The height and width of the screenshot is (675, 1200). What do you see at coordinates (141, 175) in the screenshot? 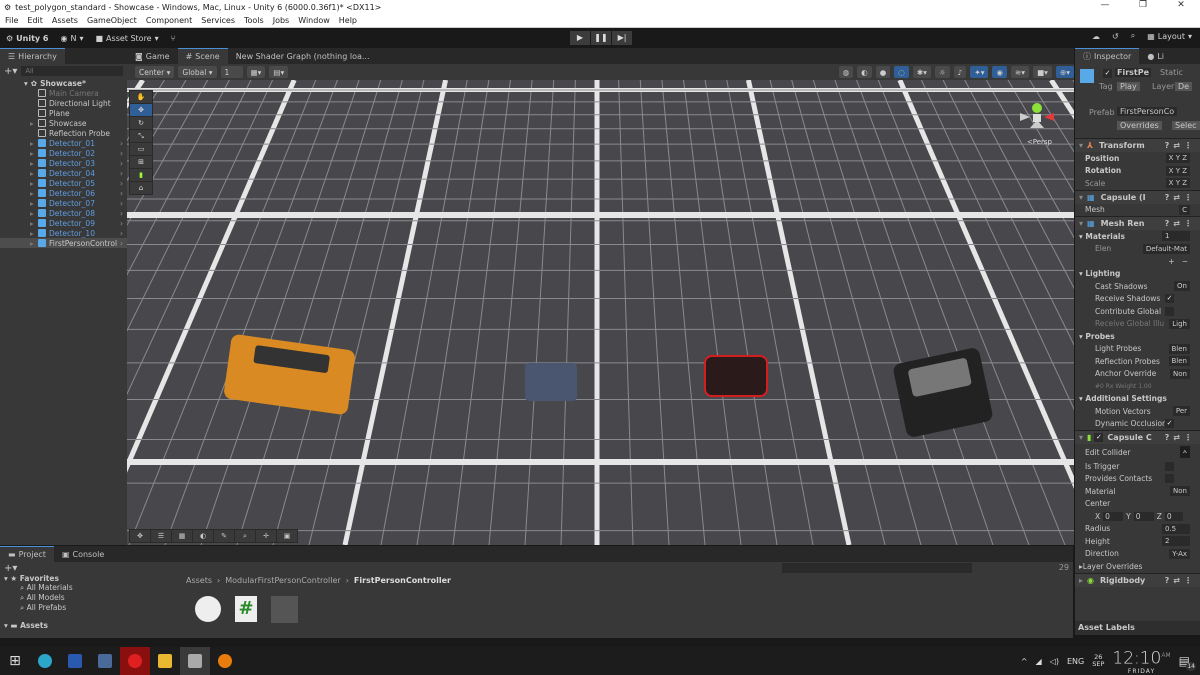
I see `collider-tool: ▮` at bounding box center [141, 175].